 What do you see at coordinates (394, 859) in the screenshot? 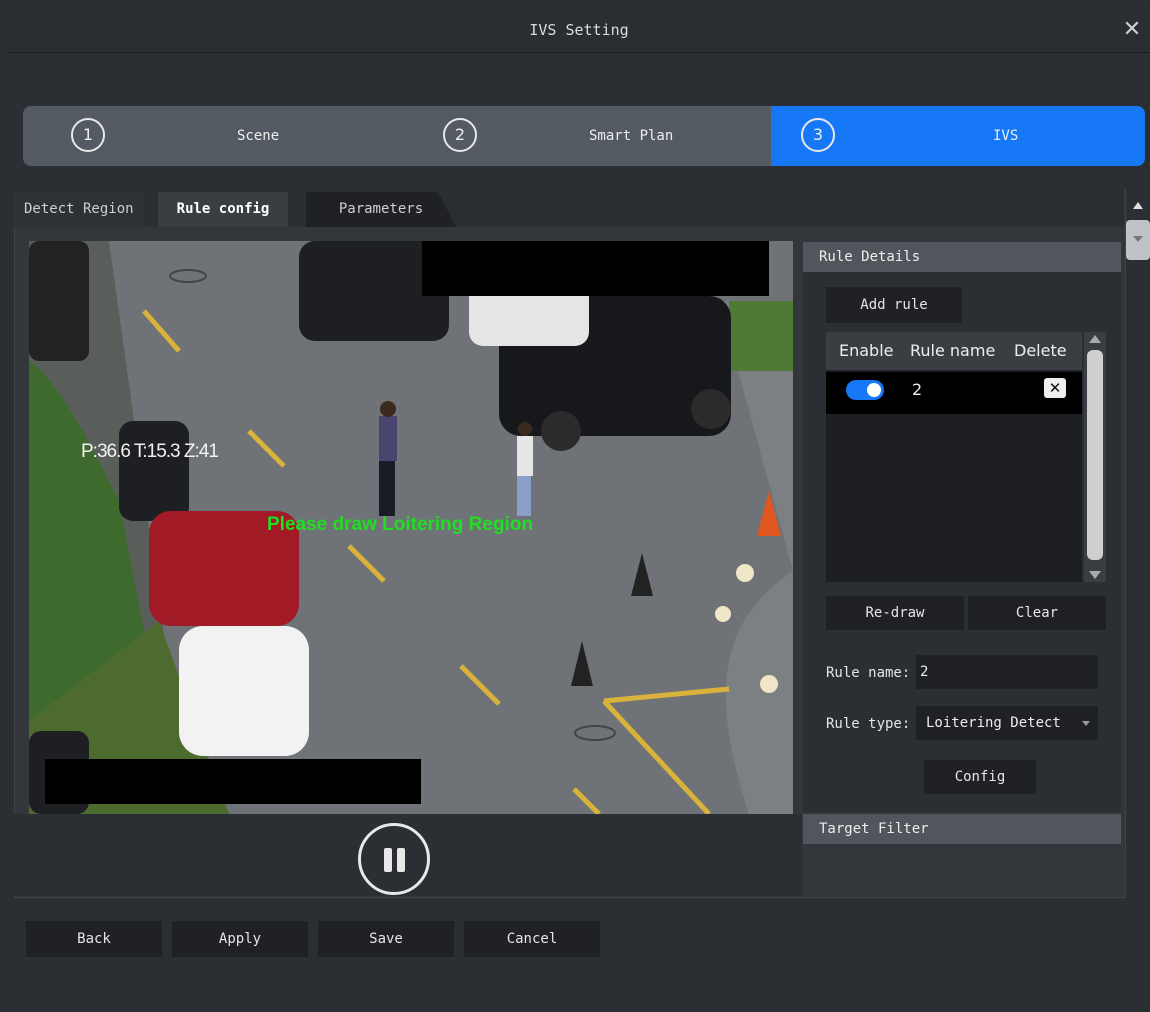
I see `pause-button` at bounding box center [394, 859].